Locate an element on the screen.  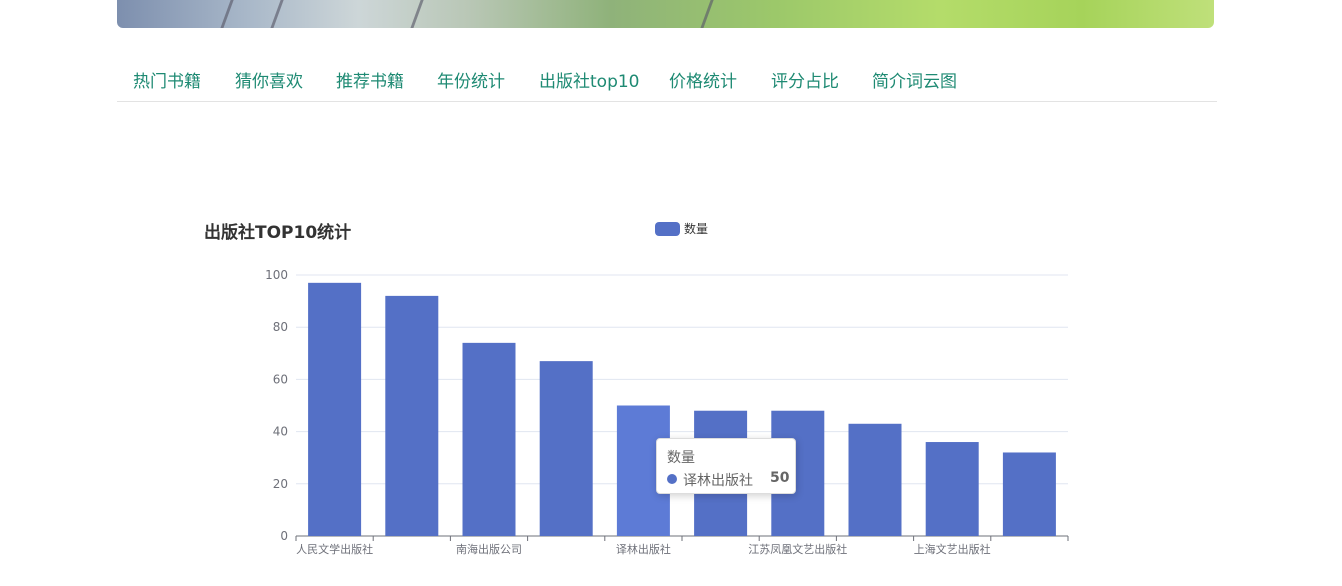
tooltip-title: 数量 is located at coordinates (681, 458).